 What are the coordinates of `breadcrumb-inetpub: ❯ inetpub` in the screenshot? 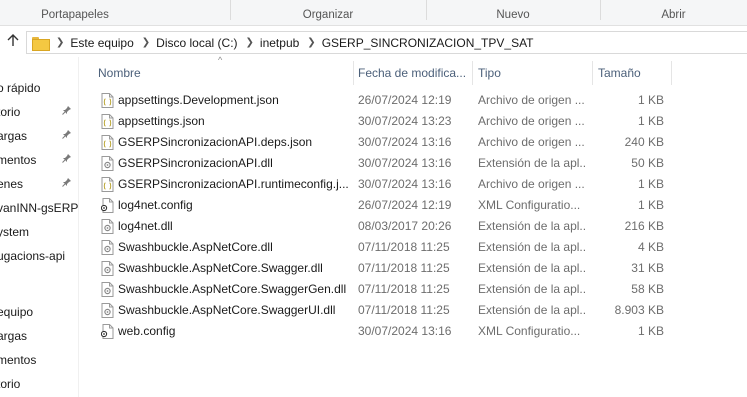 It's located at (269, 43).